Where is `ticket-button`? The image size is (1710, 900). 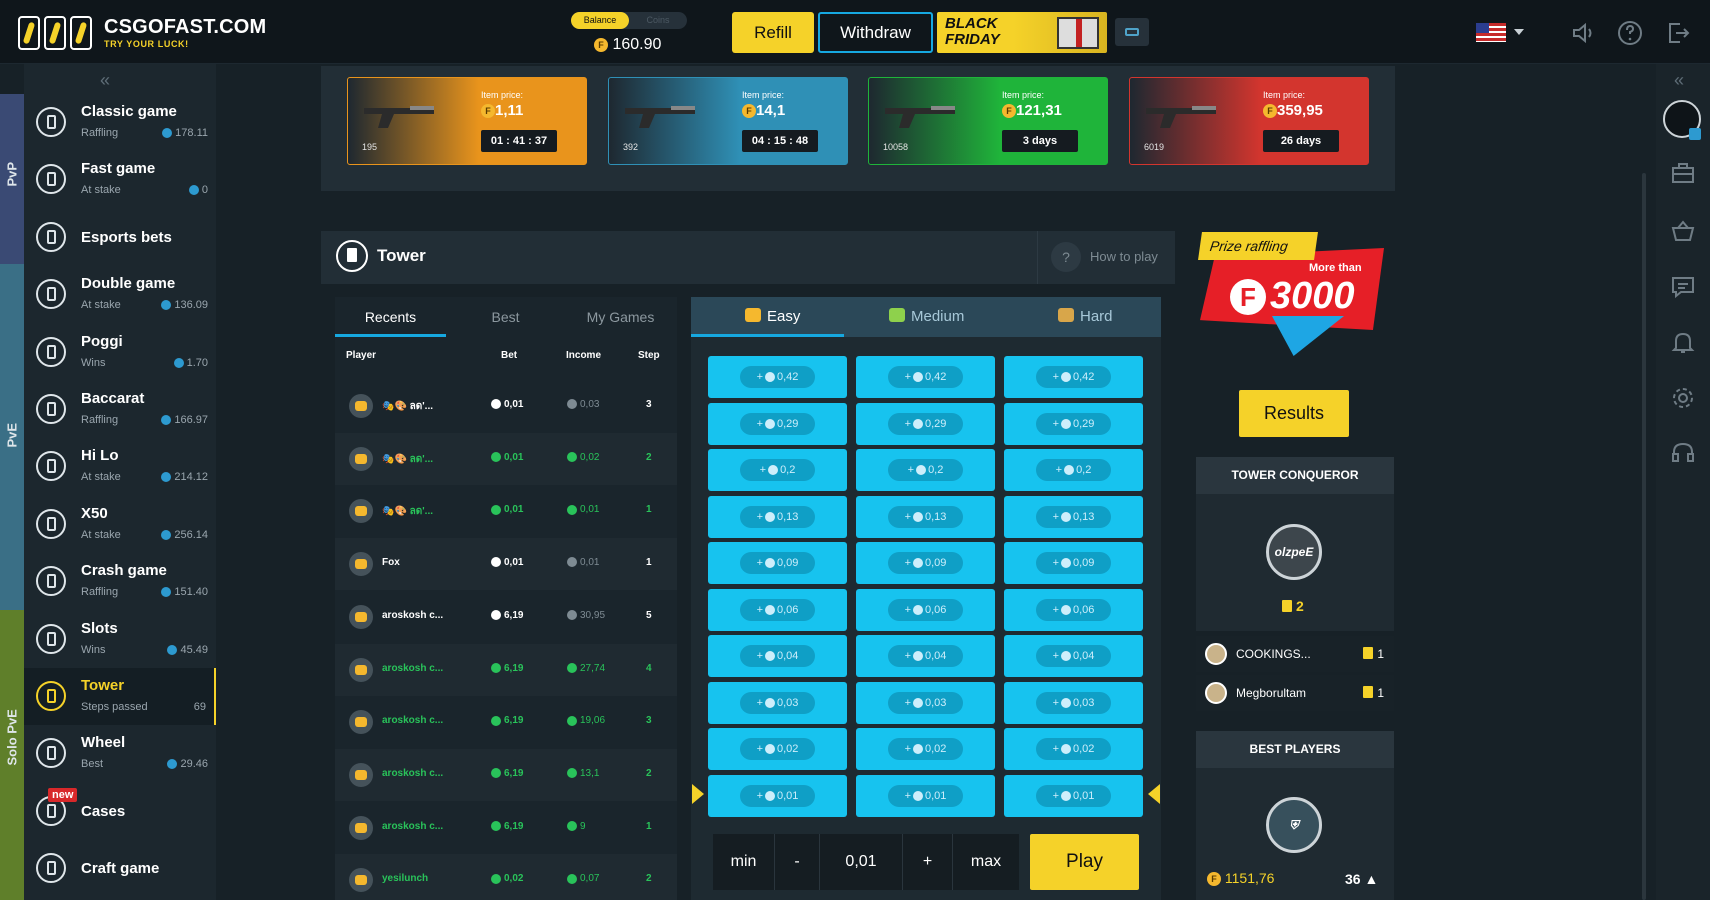
ticket-button is located at coordinates (1132, 32).